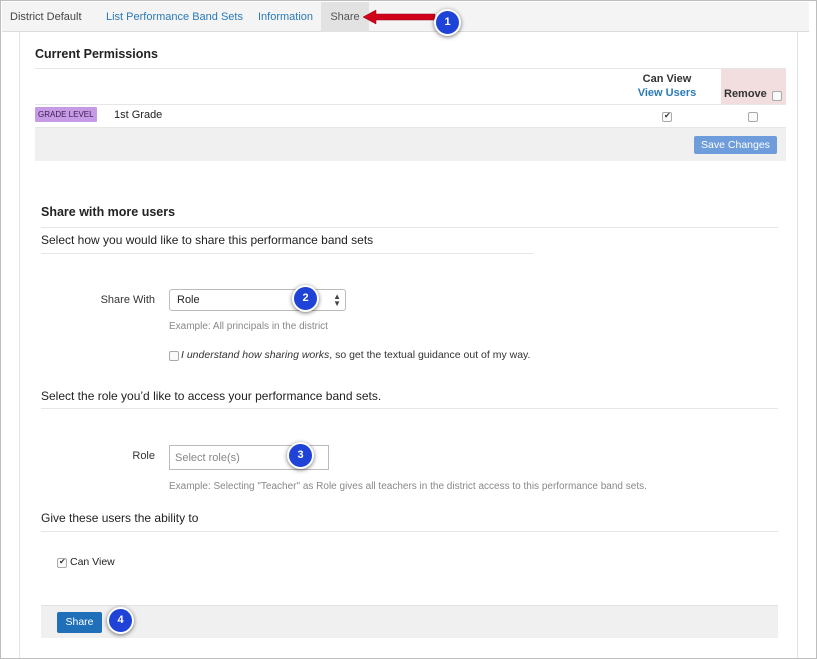  What do you see at coordinates (753, 117) in the screenshot?
I see `remove-checkbox` at bounding box center [753, 117].